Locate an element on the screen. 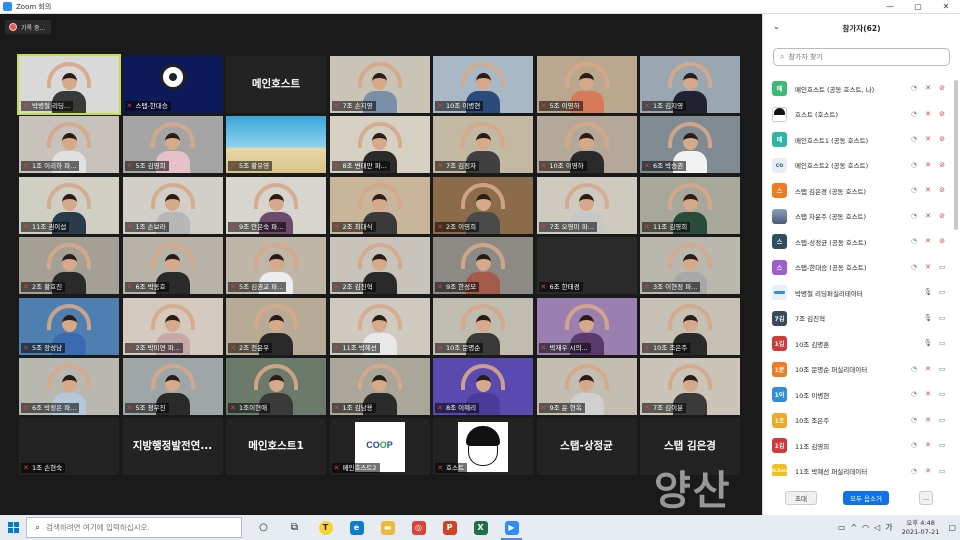 This screenshot has width=960, height=540. video-tile: 10조 이병현 ✕ is located at coordinates (483, 84).